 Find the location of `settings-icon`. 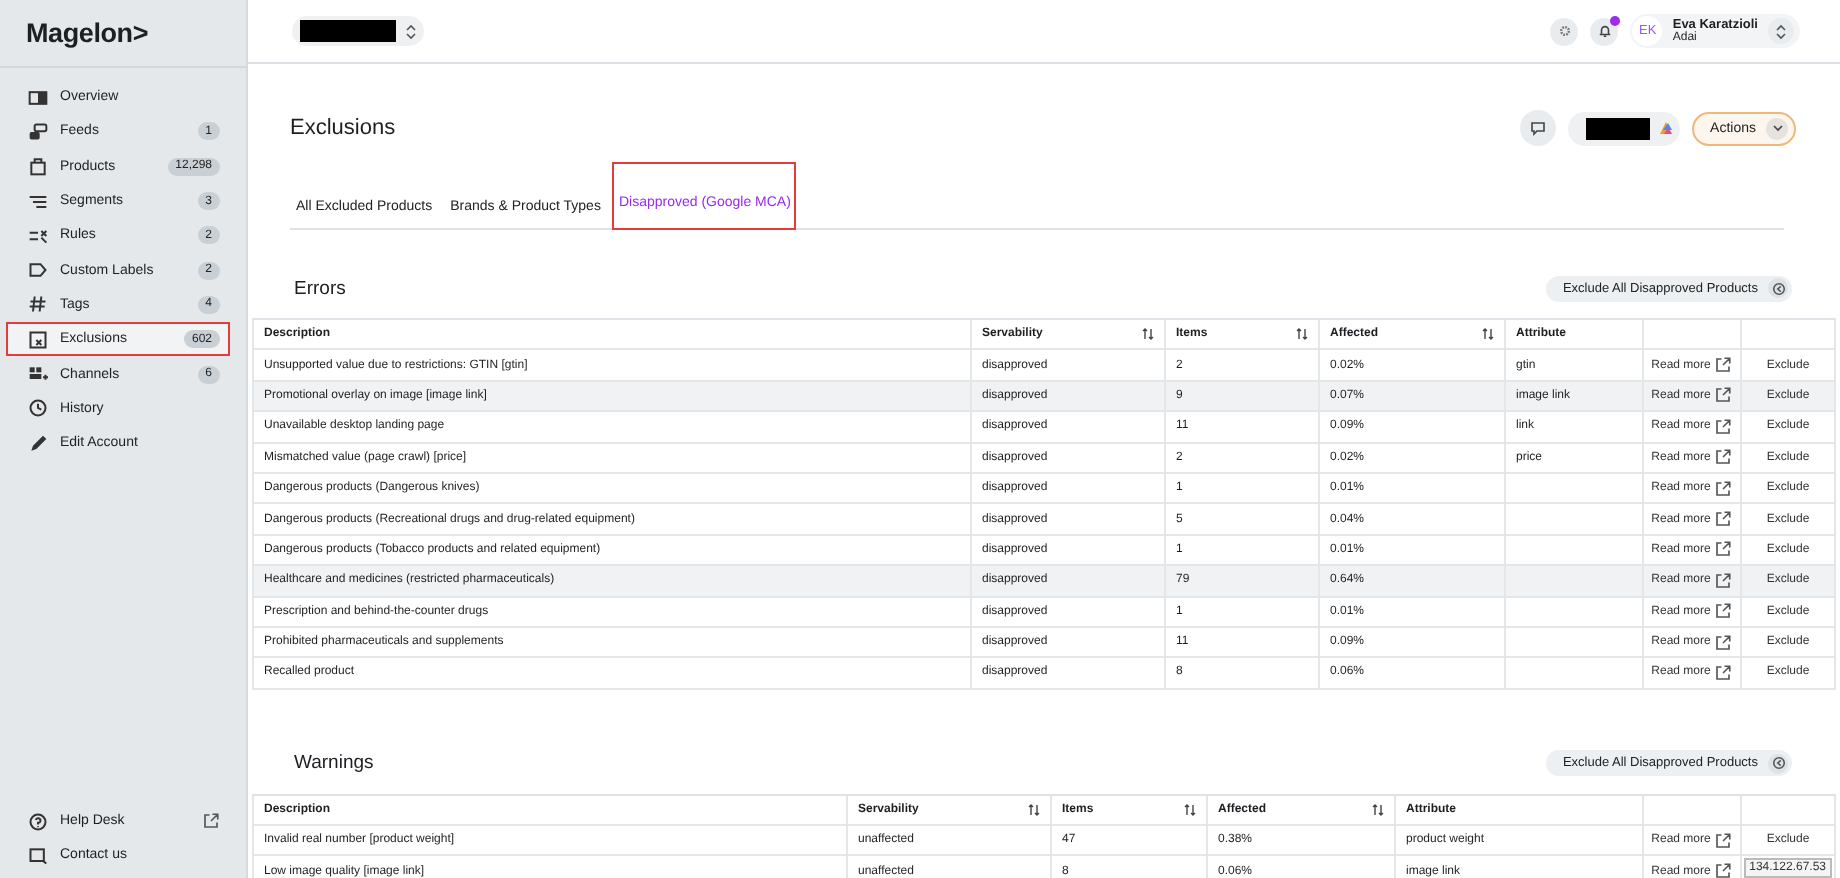

settings-icon is located at coordinates (1564, 31).